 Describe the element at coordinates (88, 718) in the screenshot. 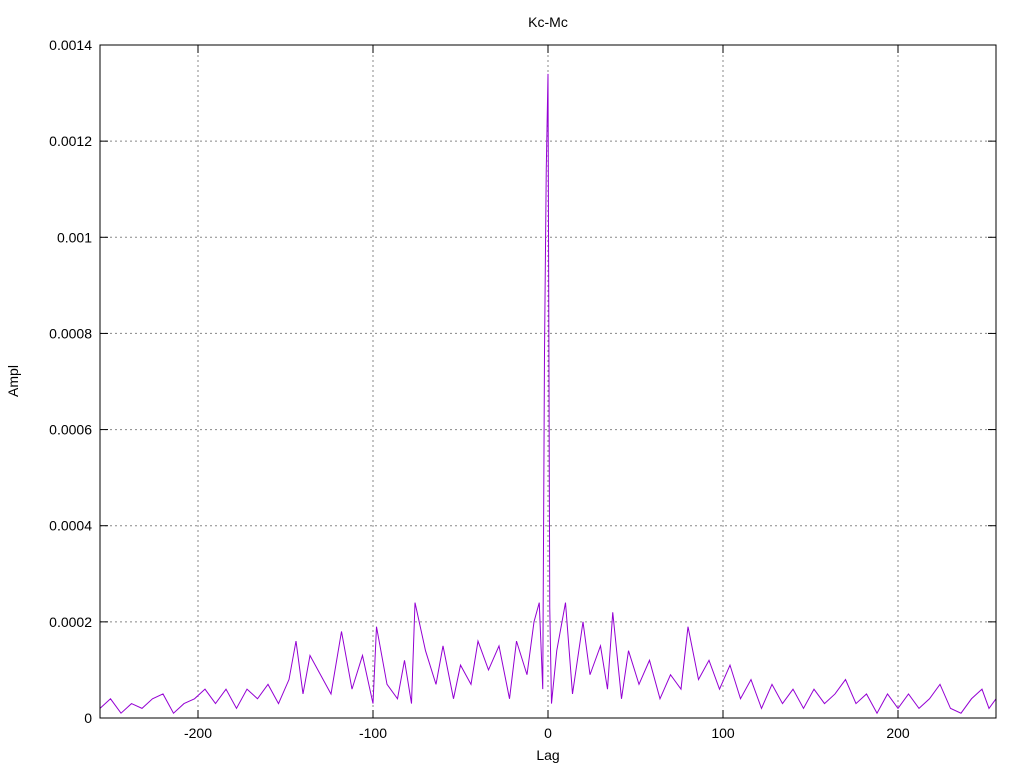

I see `y-tick-label: 0` at that location.